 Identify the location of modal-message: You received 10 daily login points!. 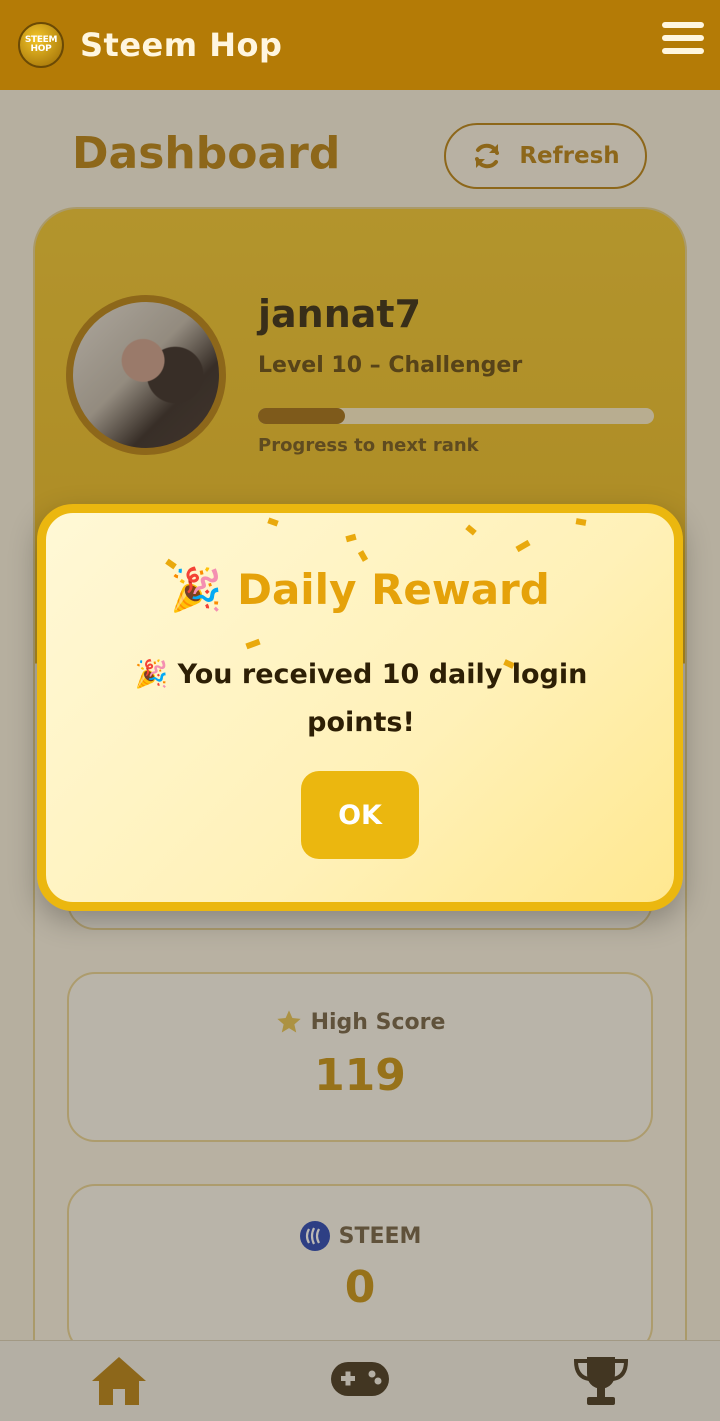
(382, 698).